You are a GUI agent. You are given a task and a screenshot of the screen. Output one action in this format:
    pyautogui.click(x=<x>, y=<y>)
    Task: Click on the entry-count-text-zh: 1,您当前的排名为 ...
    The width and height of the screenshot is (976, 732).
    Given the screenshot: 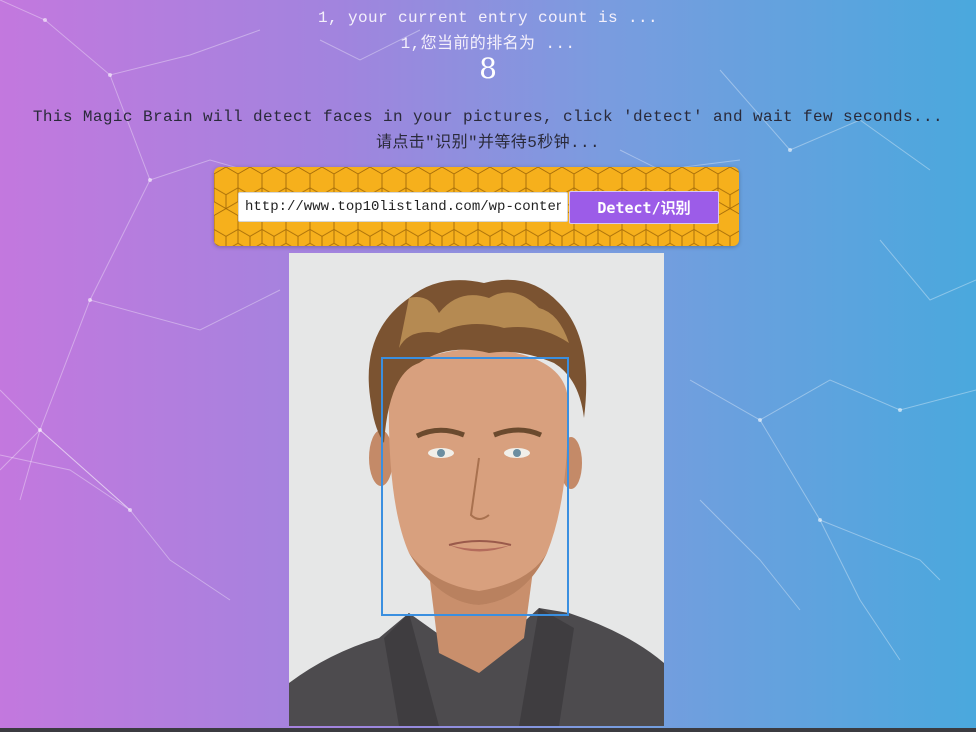 What is the action you would take?
    pyautogui.click(x=488, y=44)
    